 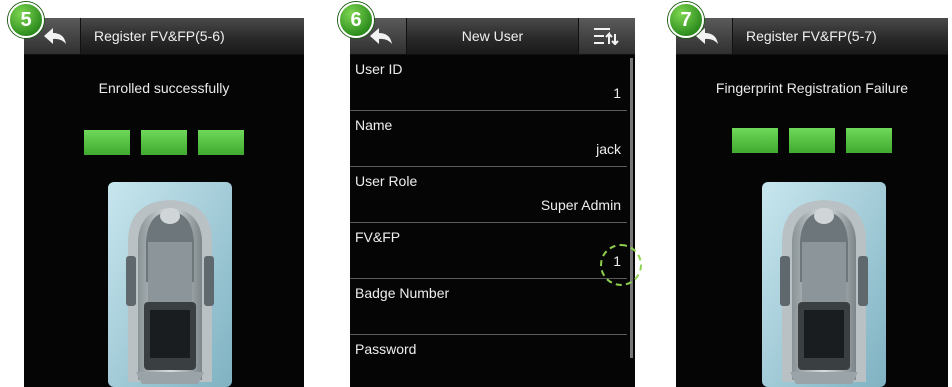 I want to click on back-arrow-icon, so click(x=55, y=36).